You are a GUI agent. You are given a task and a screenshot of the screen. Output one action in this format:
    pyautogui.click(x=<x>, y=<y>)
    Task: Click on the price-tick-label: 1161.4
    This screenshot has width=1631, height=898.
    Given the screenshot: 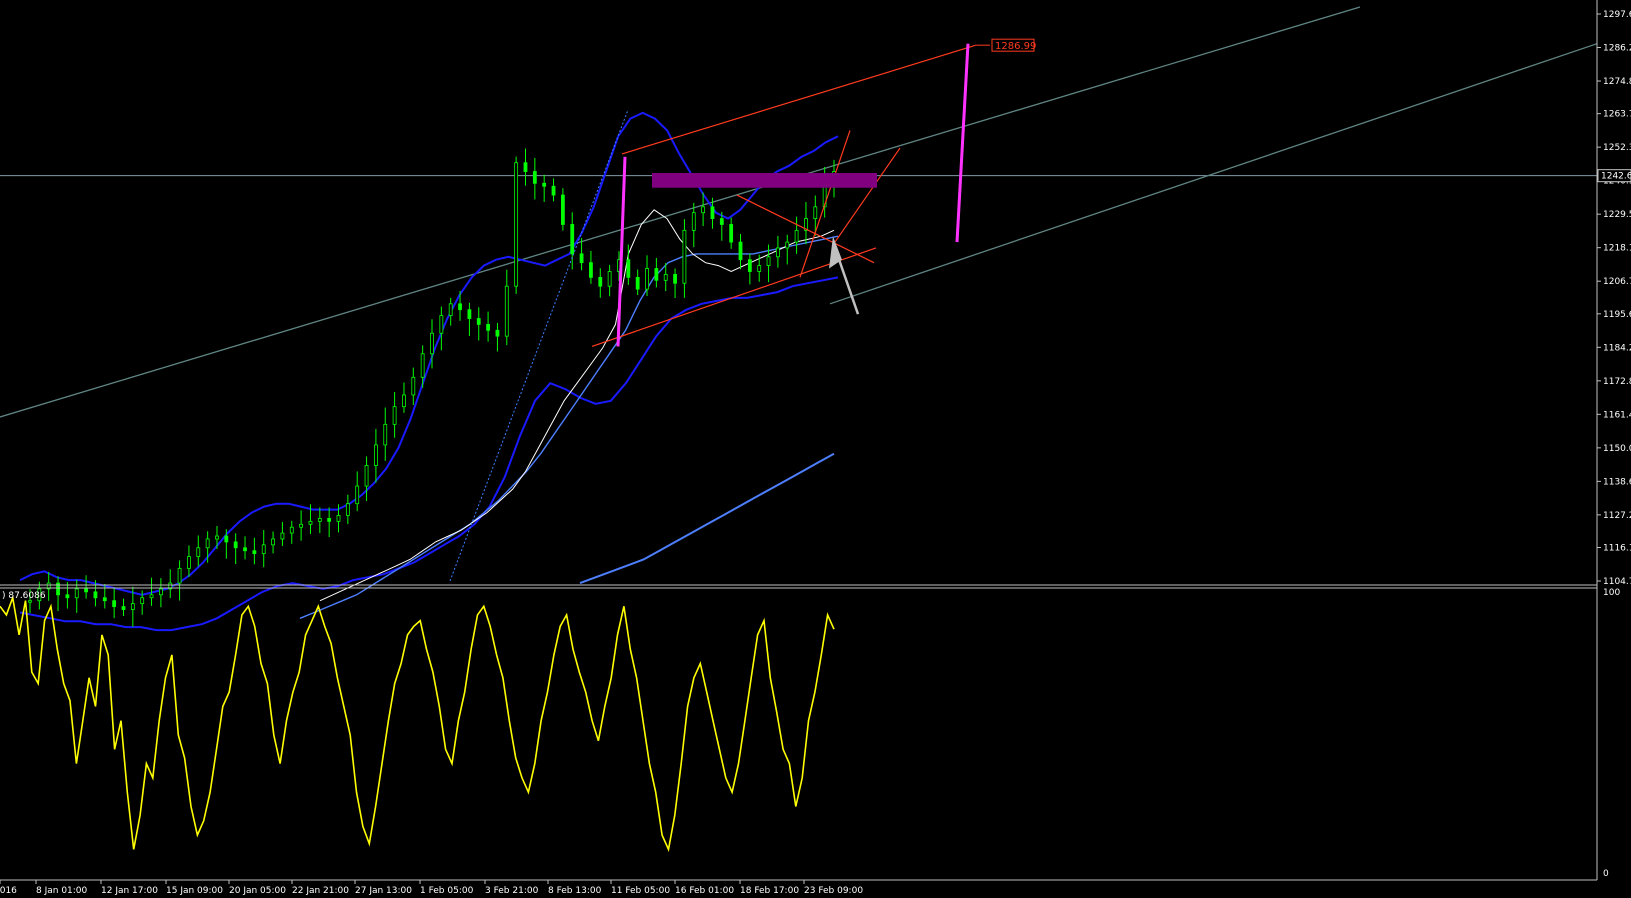 What is the action you would take?
    pyautogui.click(x=1617, y=415)
    